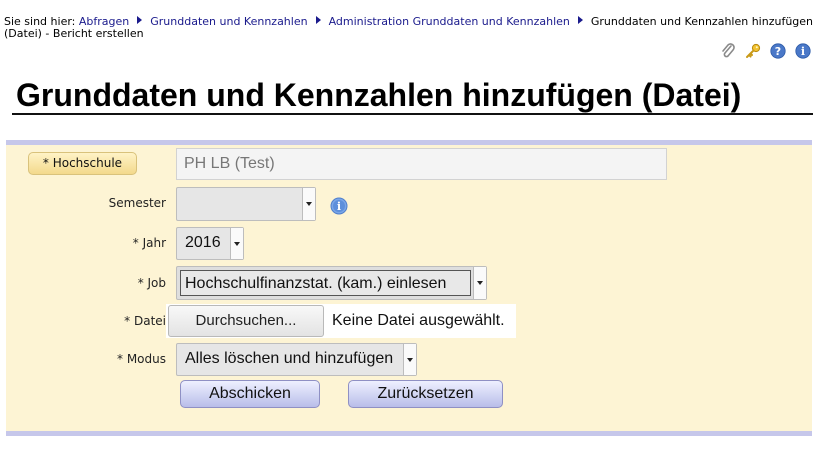  I want to click on modus-value: Alles löschen und hinzufügen, so click(289, 358).